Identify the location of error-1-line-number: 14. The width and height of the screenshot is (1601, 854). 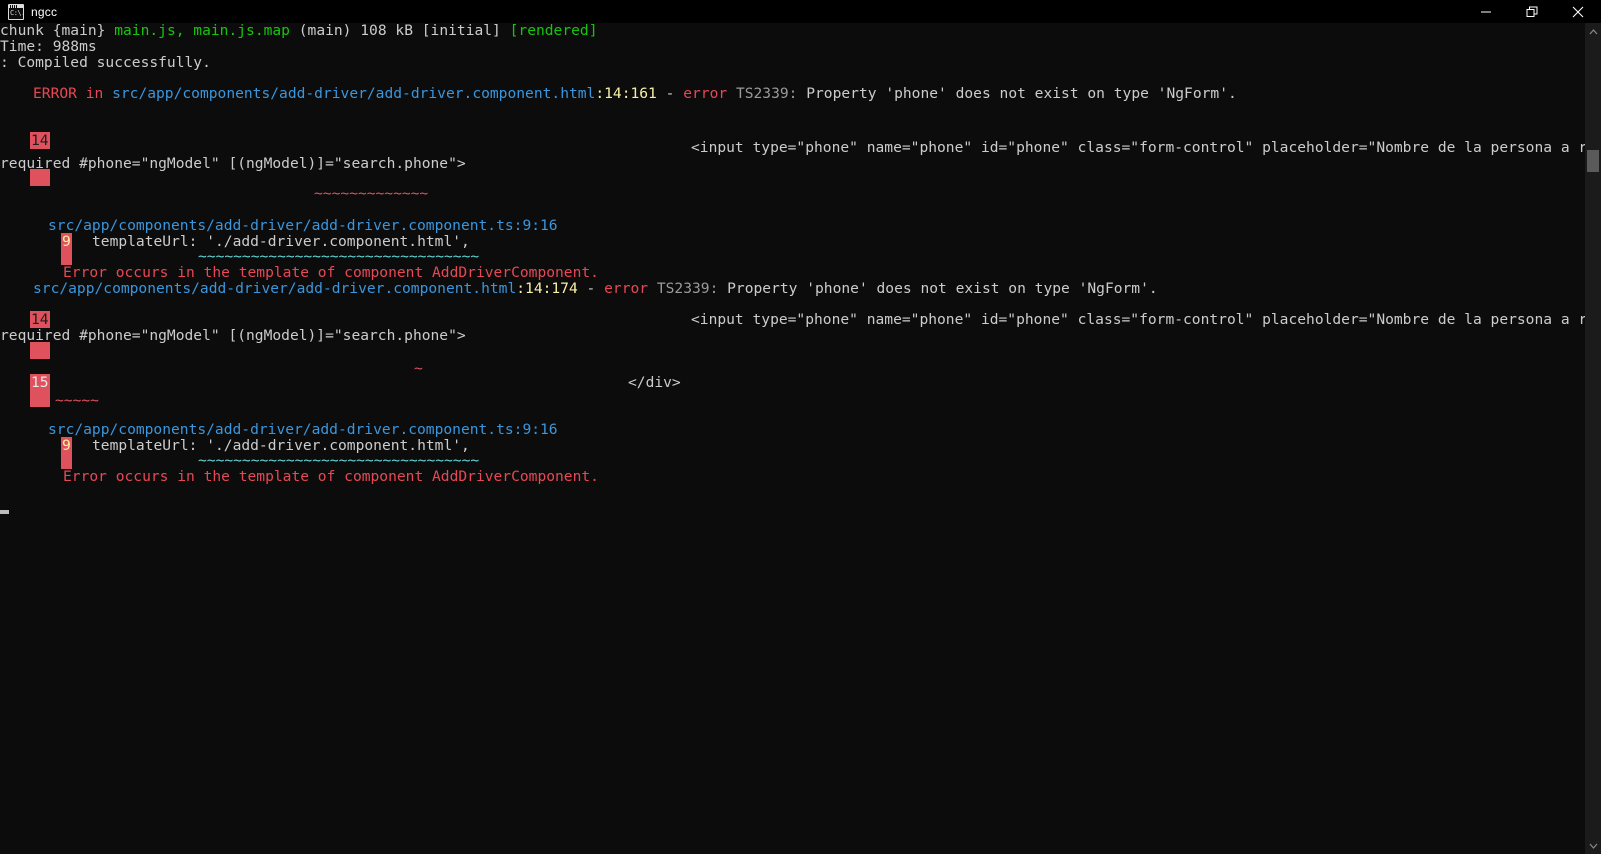
(40, 140).